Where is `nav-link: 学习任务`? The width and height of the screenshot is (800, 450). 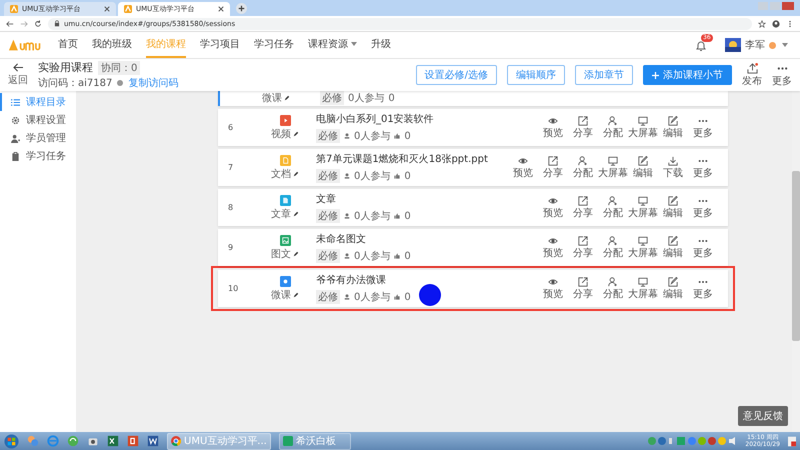 nav-link: 学习任务 is located at coordinates (274, 45).